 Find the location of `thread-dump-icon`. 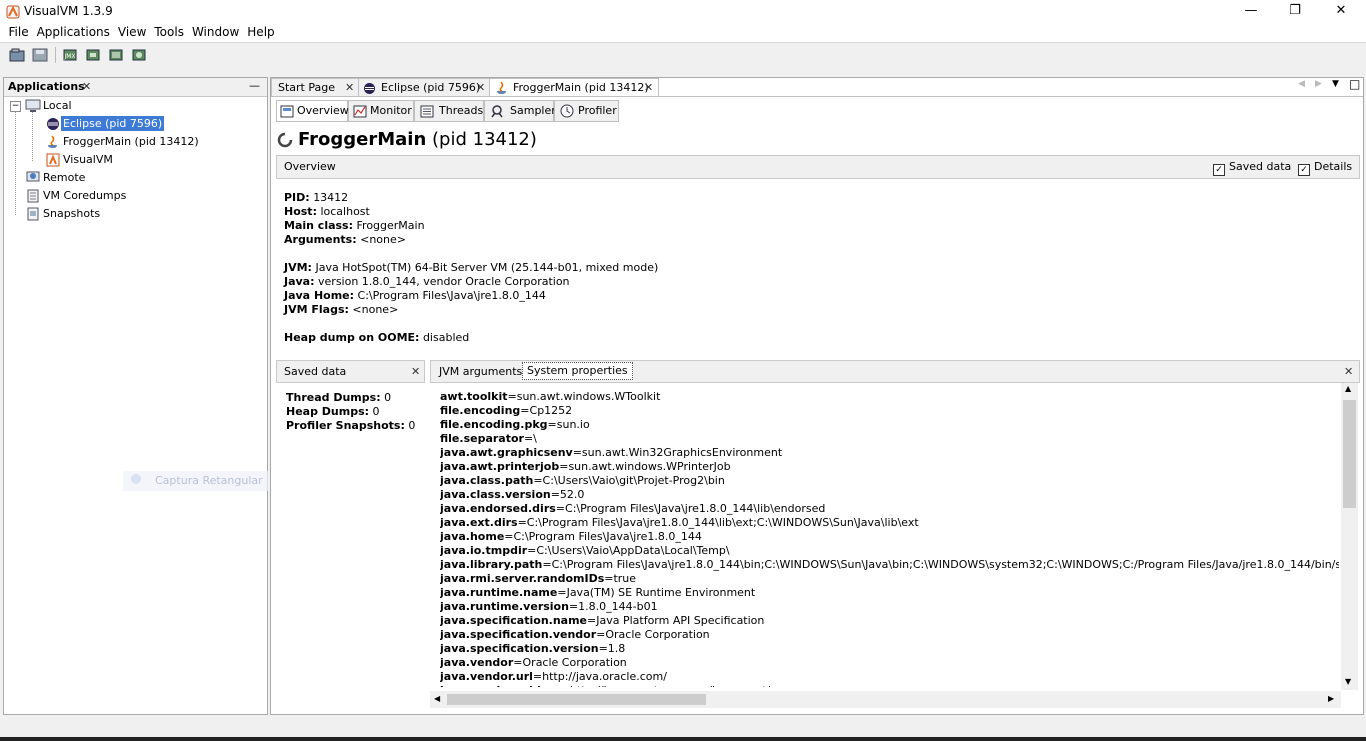

thread-dump-icon is located at coordinates (116, 55).